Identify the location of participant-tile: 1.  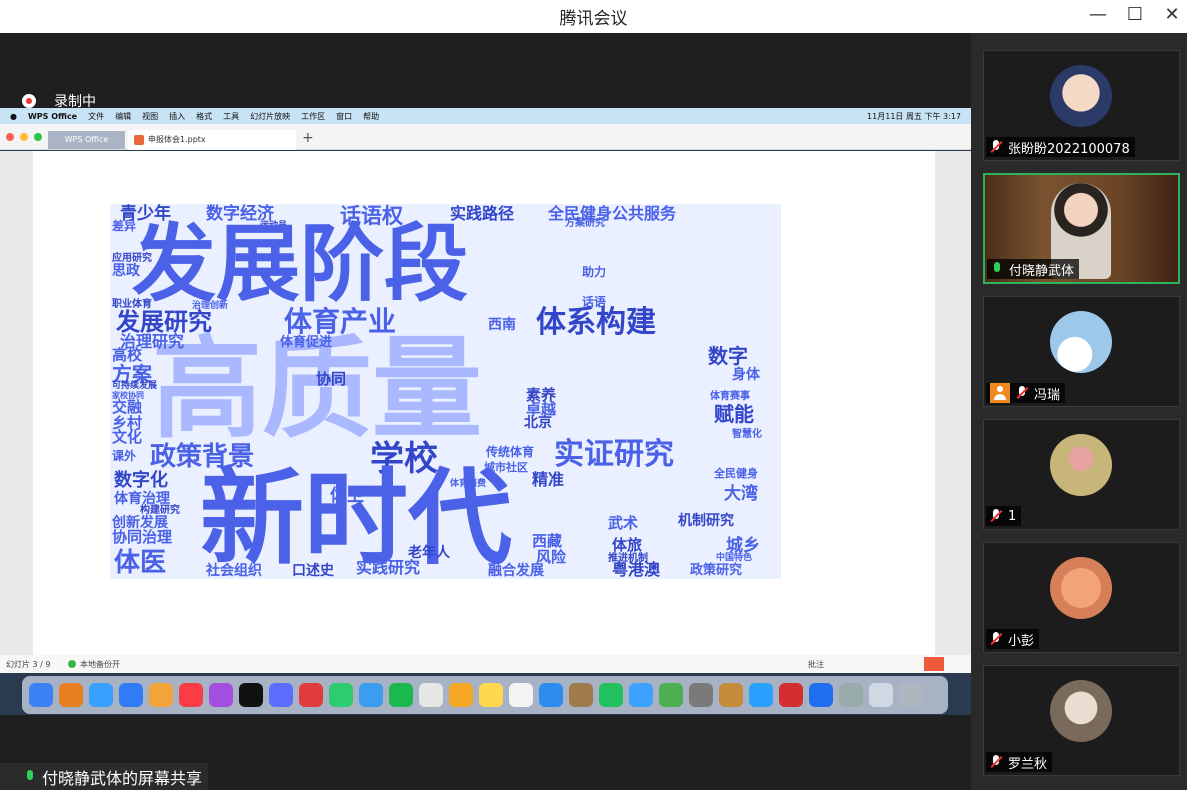
(1081, 474).